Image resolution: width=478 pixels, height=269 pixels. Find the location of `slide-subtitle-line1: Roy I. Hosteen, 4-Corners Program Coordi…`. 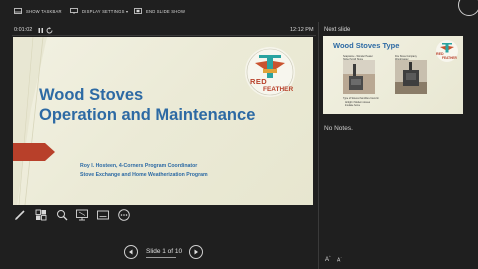

slide-subtitle-line1: Roy I. Hosteen, 4-Corners Program Coordi… is located at coordinates (139, 166).